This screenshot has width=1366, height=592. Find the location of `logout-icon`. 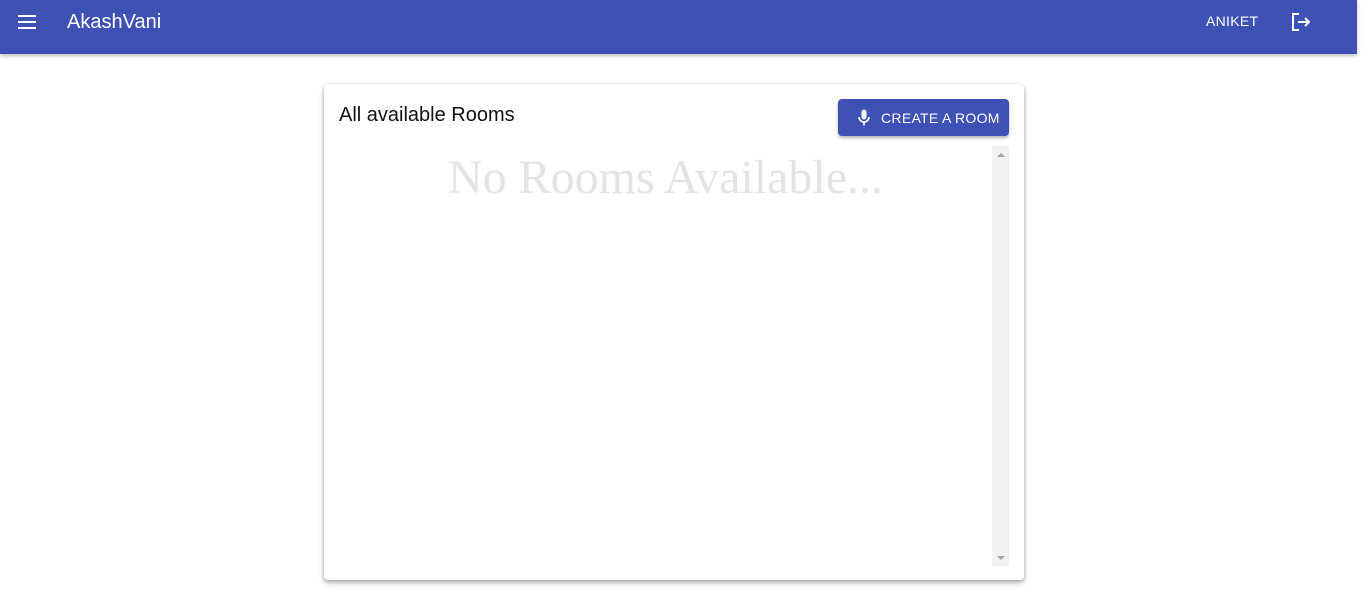

logout-icon is located at coordinates (1301, 22).